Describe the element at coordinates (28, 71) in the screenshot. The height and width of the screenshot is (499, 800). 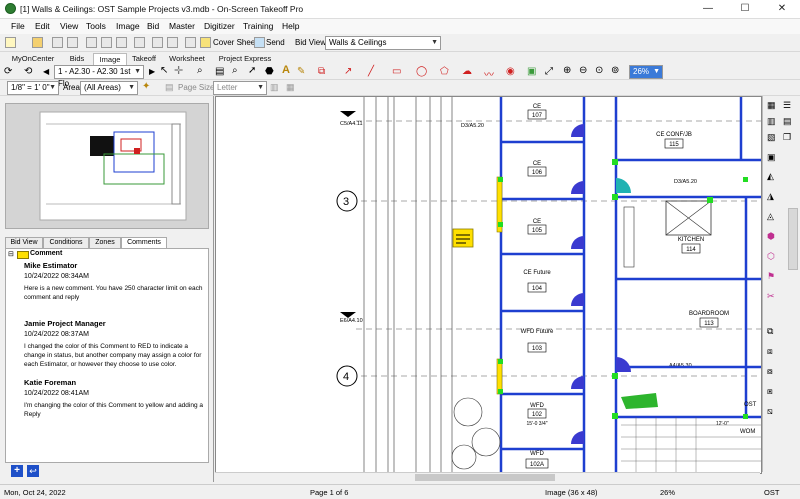
I see `refresh-all-icon: ⟲` at that location.